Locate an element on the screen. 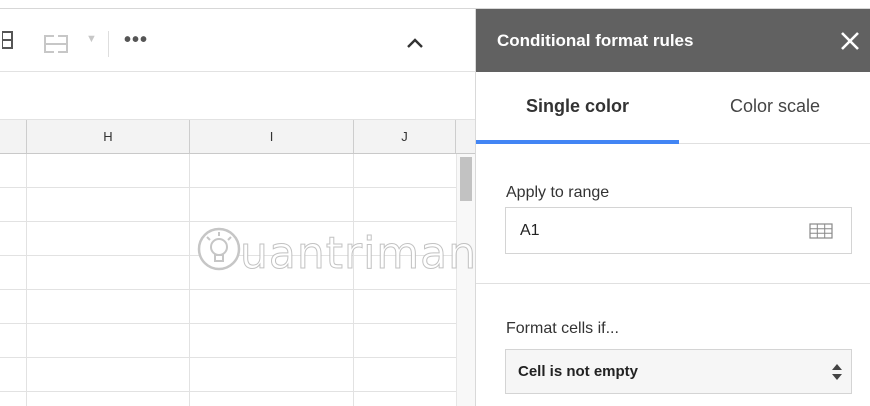 The width and height of the screenshot is (870, 406). close-icon is located at coordinates (850, 41).